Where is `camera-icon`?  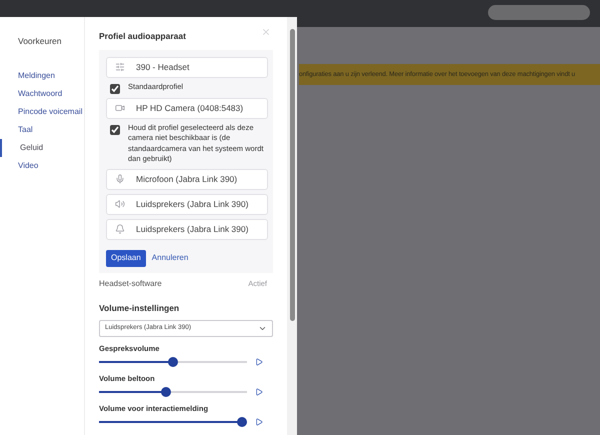 camera-icon is located at coordinates (120, 108).